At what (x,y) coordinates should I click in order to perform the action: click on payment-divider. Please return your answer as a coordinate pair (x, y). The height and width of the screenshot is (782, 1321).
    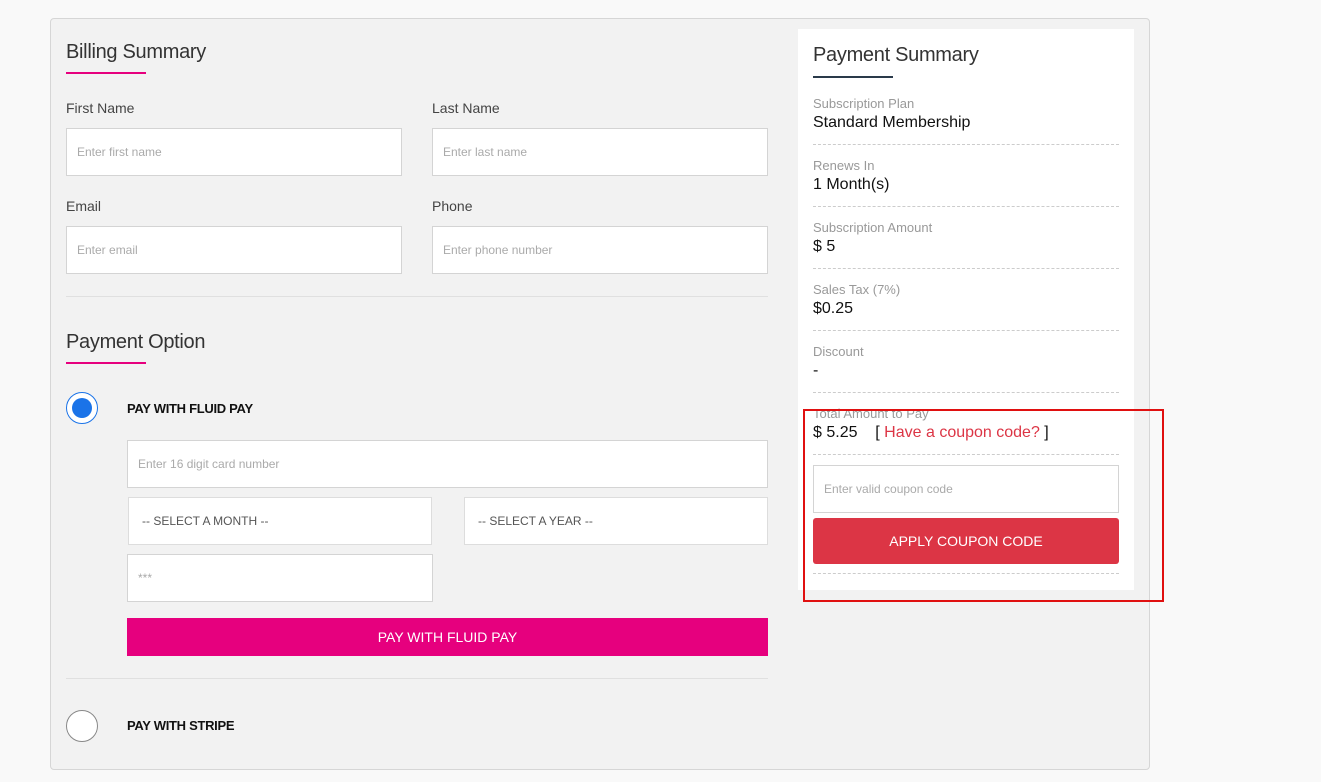
    Looking at the image, I should click on (417, 678).